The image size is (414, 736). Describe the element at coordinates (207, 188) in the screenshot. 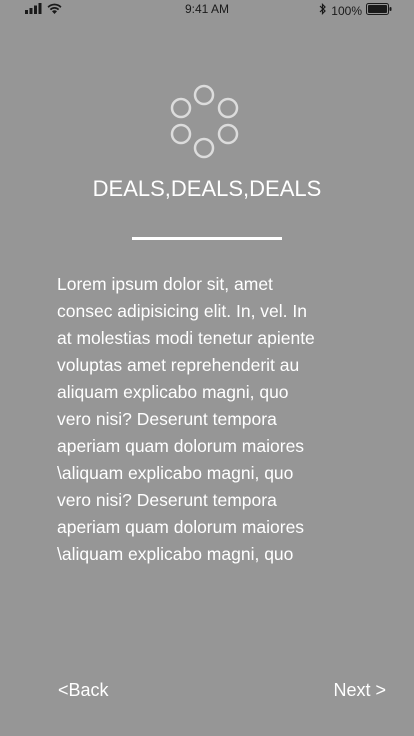

I see `page-title: DEALS,DEALS,DEALS` at that location.